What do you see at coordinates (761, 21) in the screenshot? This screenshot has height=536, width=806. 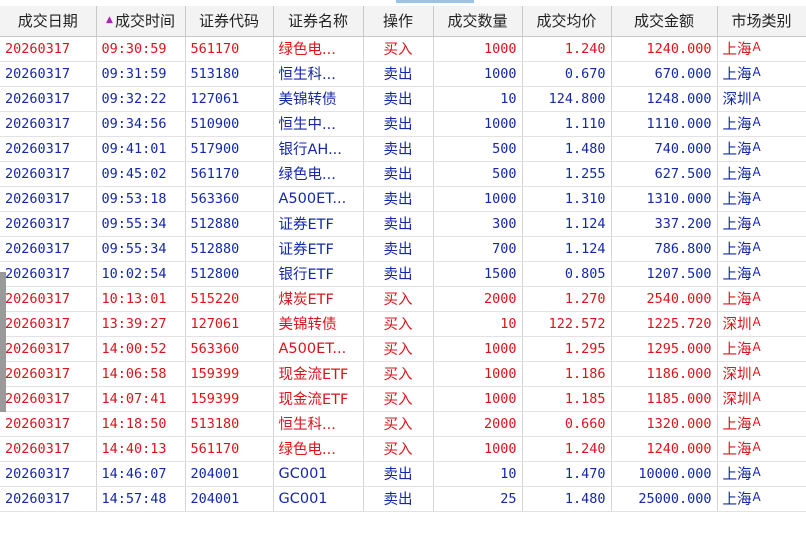 I see `column-header-market: 市场类别` at bounding box center [761, 21].